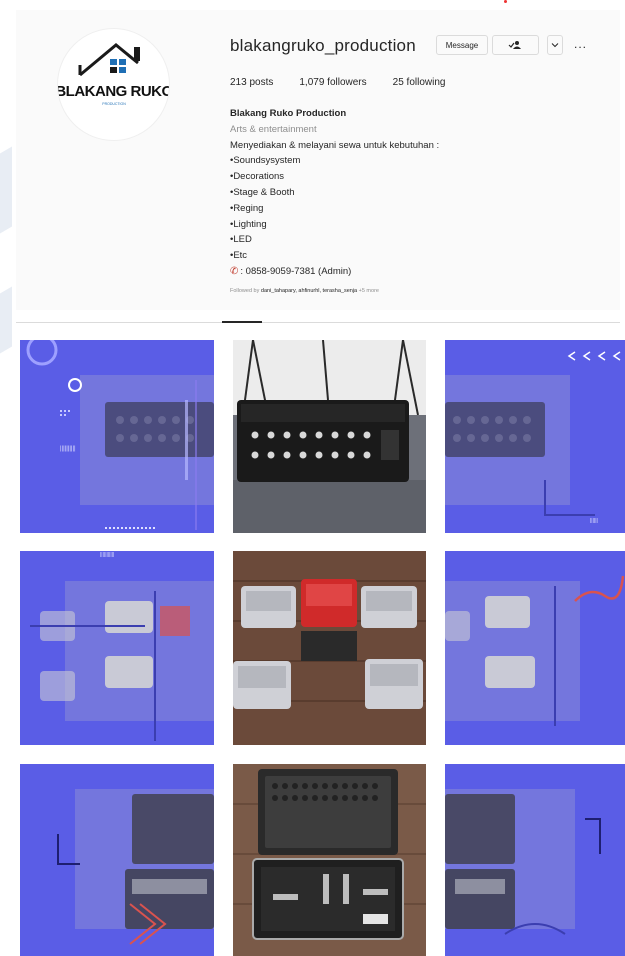  I want to click on logo-subtext: PRODUCTION, so click(114, 104).